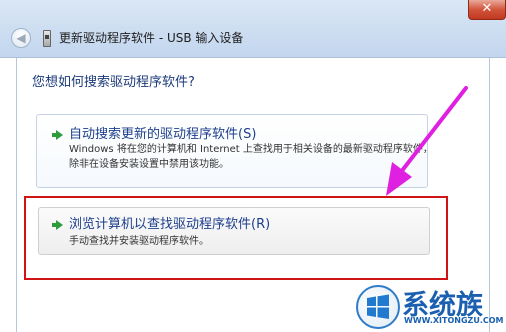 The width and height of the screenshot is (506, 332). Describe the element at coordinates (113, 82) in the screenshot. I see `page-question: 您想如何搜索驱动程序软件?` at that location.